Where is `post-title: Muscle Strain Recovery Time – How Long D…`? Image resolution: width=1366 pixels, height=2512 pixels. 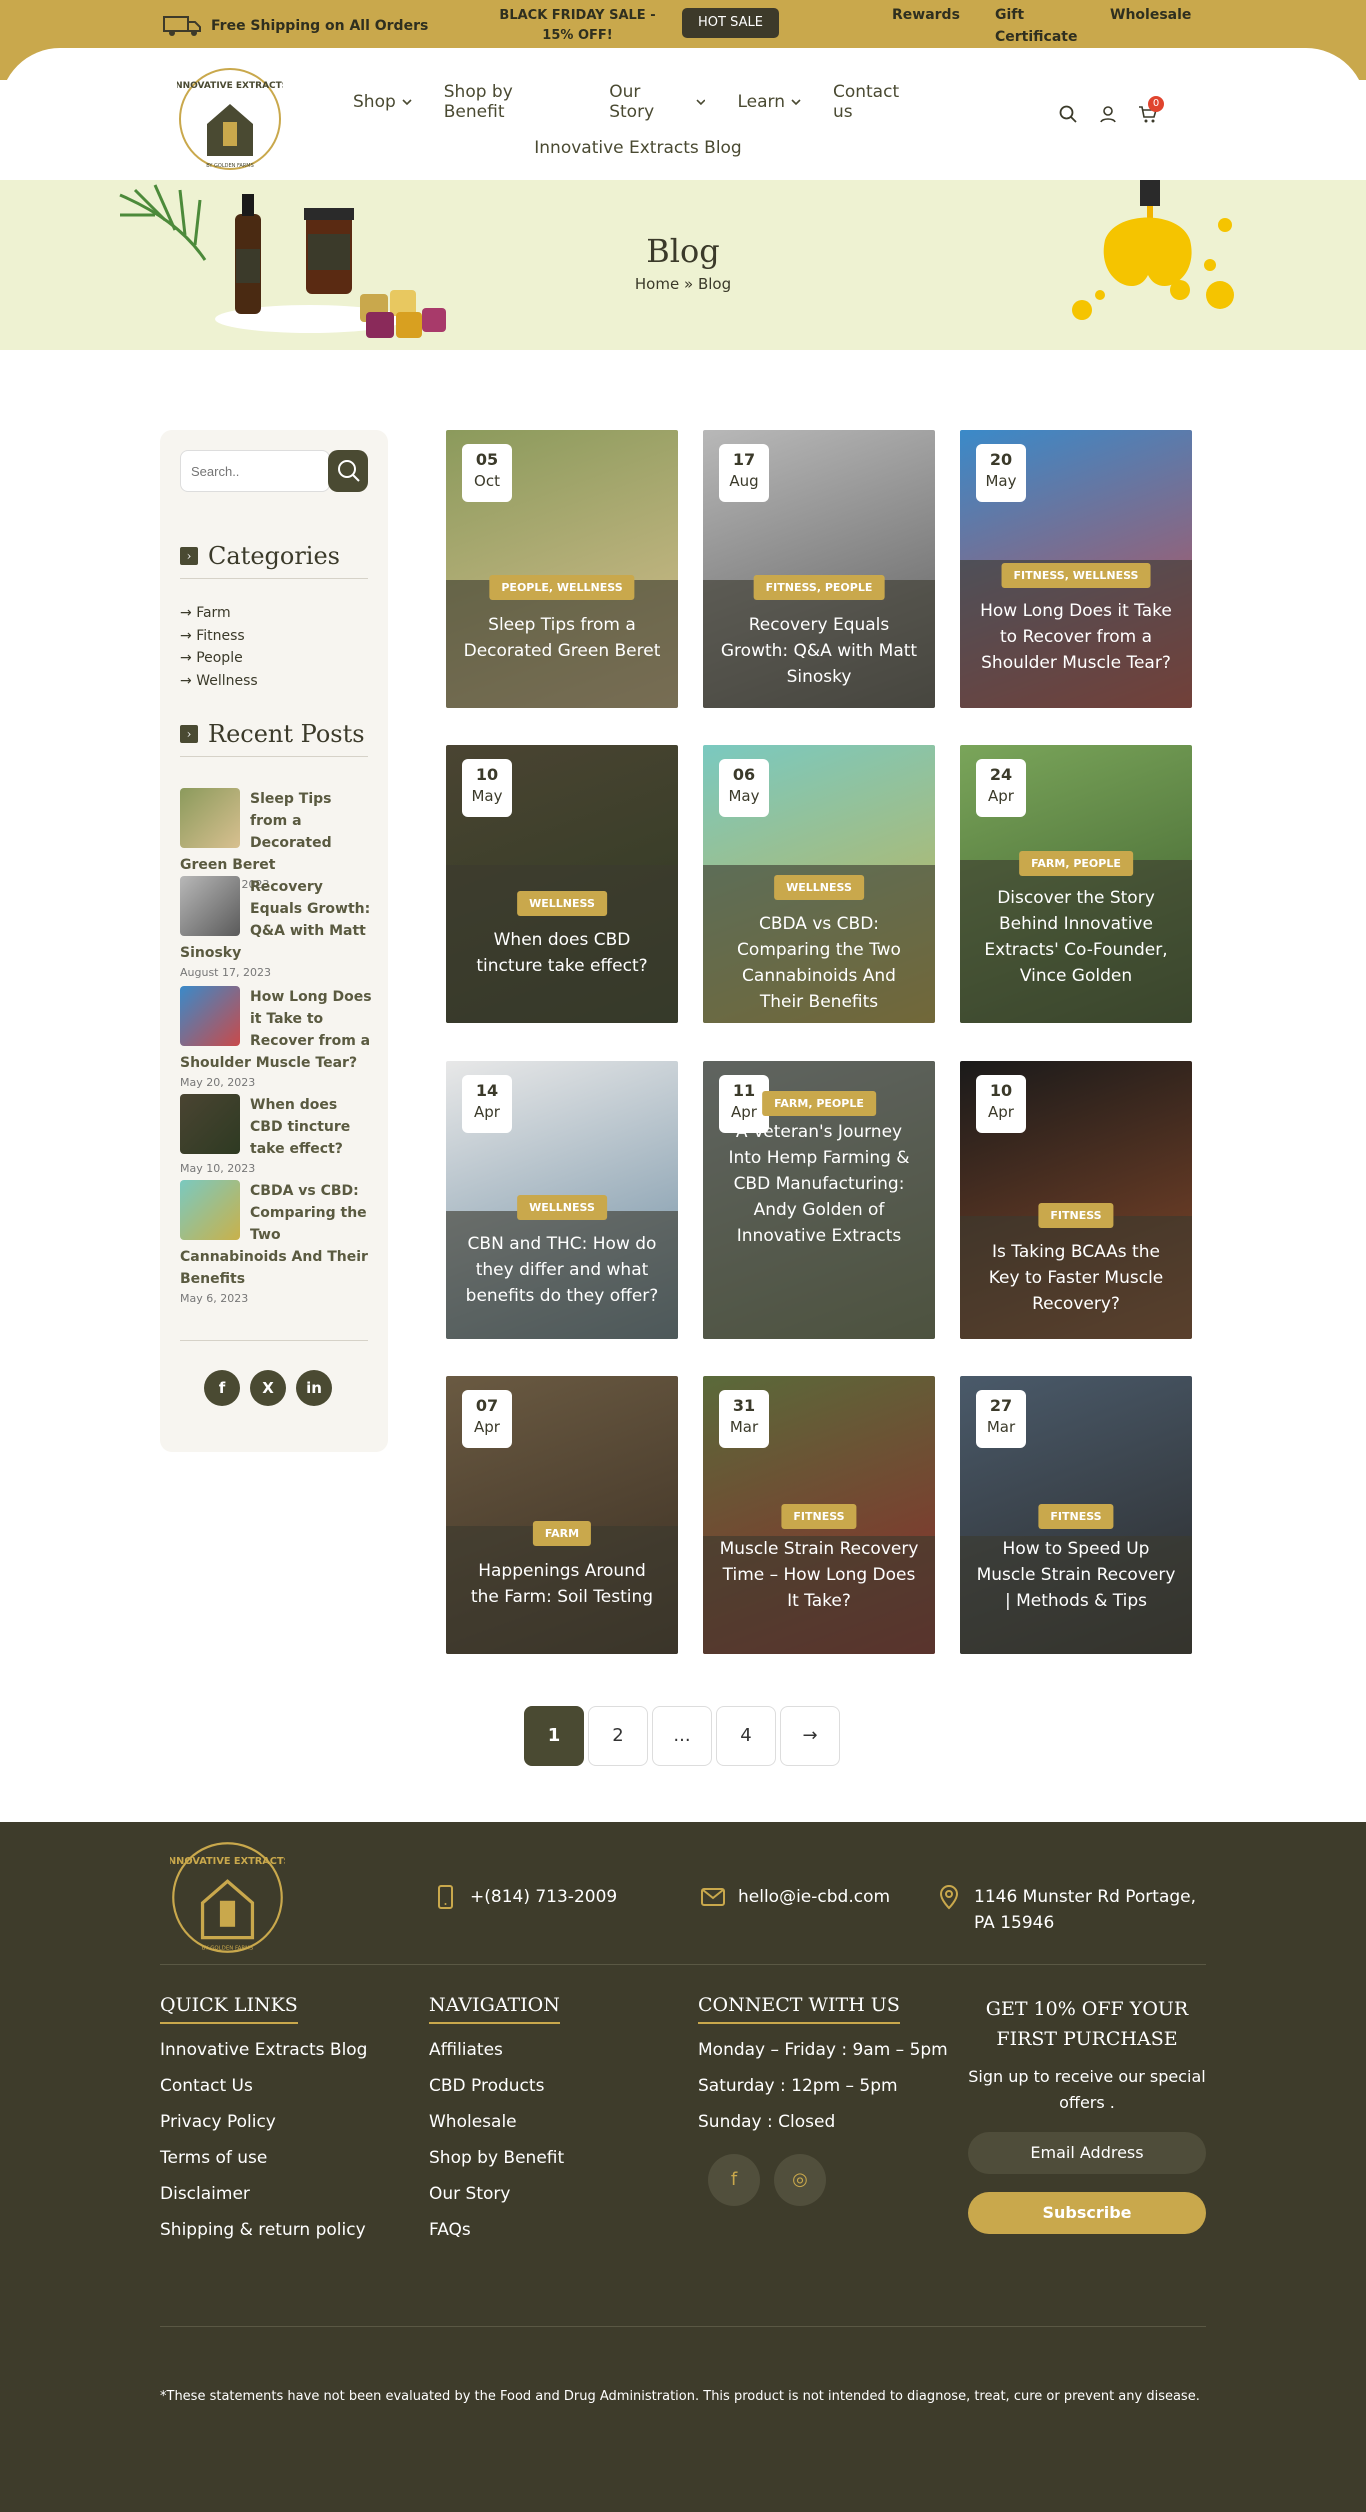 post-title: Muscle Strain Recovery Time – How Long D… is located at coordinates (819, 1575).